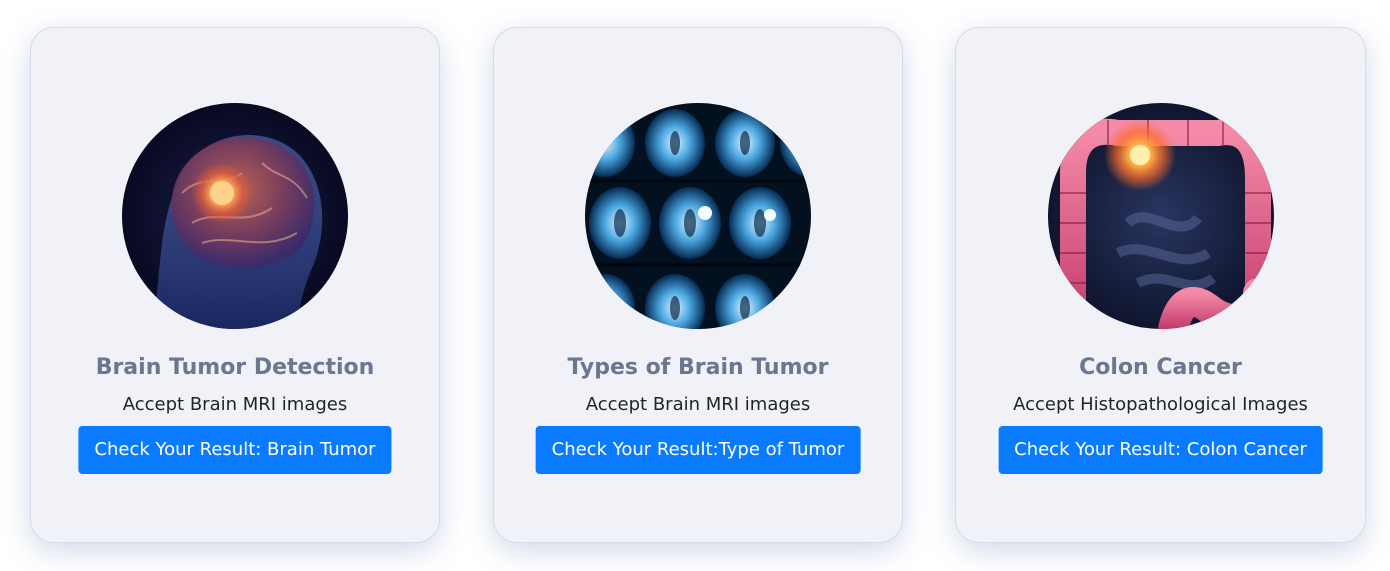  I want to click on check-brain-tumor-button: Check Your Result: Brain Tumor, so click(235, 450).